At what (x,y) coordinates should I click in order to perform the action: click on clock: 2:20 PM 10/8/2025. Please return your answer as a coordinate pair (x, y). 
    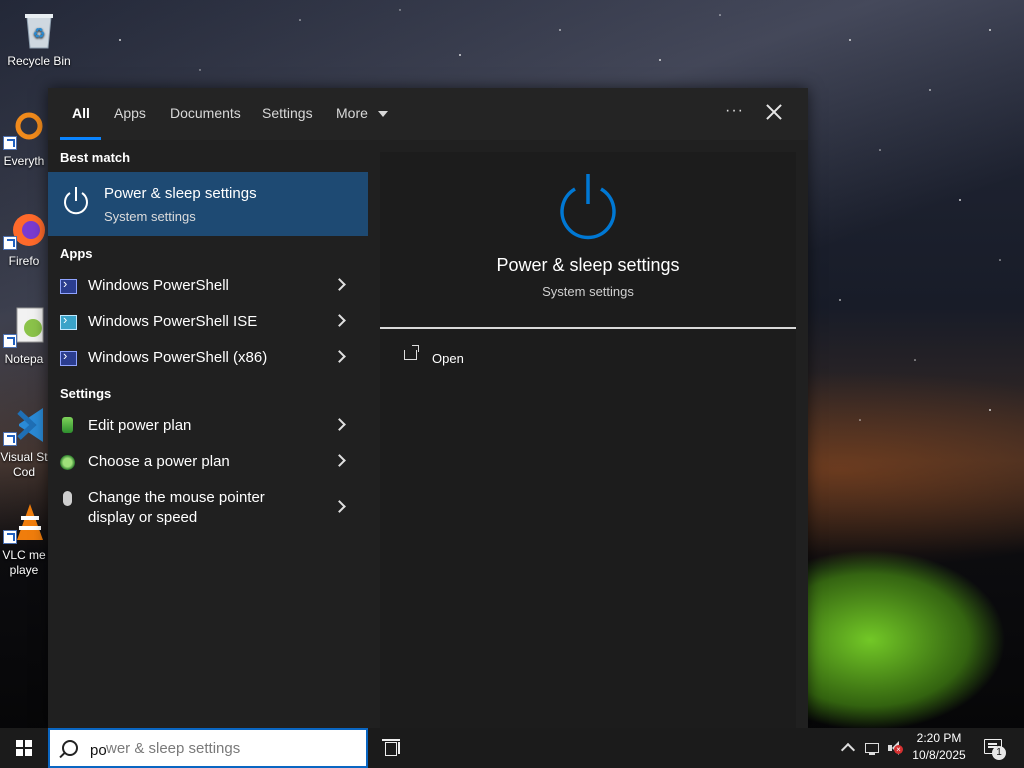
    Looking at the image, I should click on (939, 747).